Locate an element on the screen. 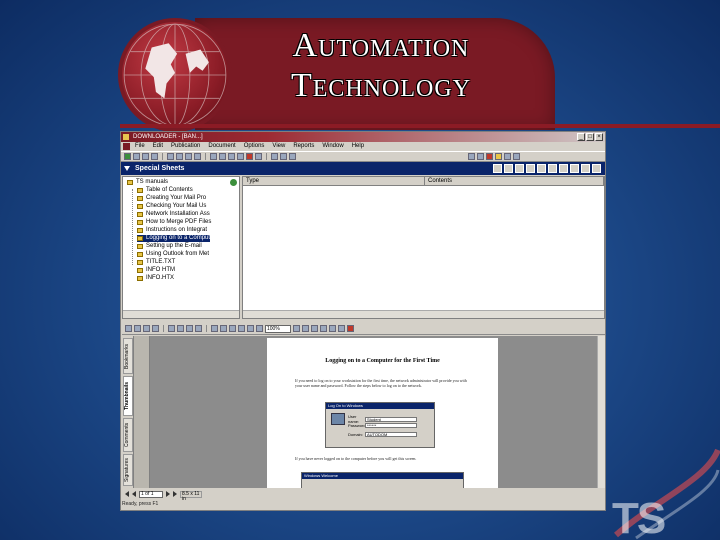 The height and width of the screenshot is (540, 720). go-forward-icon is located at coordinates (259, 328).